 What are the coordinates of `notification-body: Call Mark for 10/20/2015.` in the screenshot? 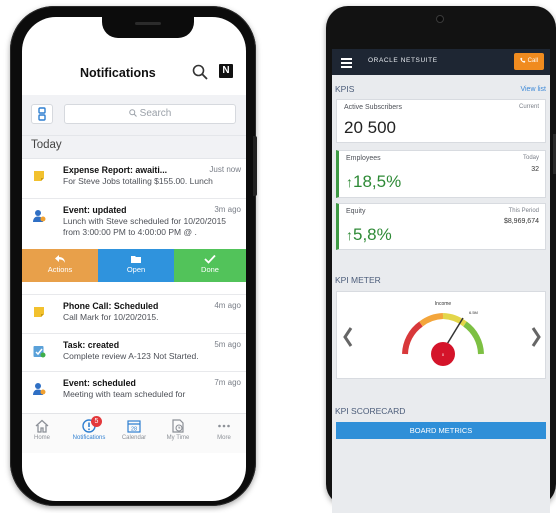 It's located at (111, 317).